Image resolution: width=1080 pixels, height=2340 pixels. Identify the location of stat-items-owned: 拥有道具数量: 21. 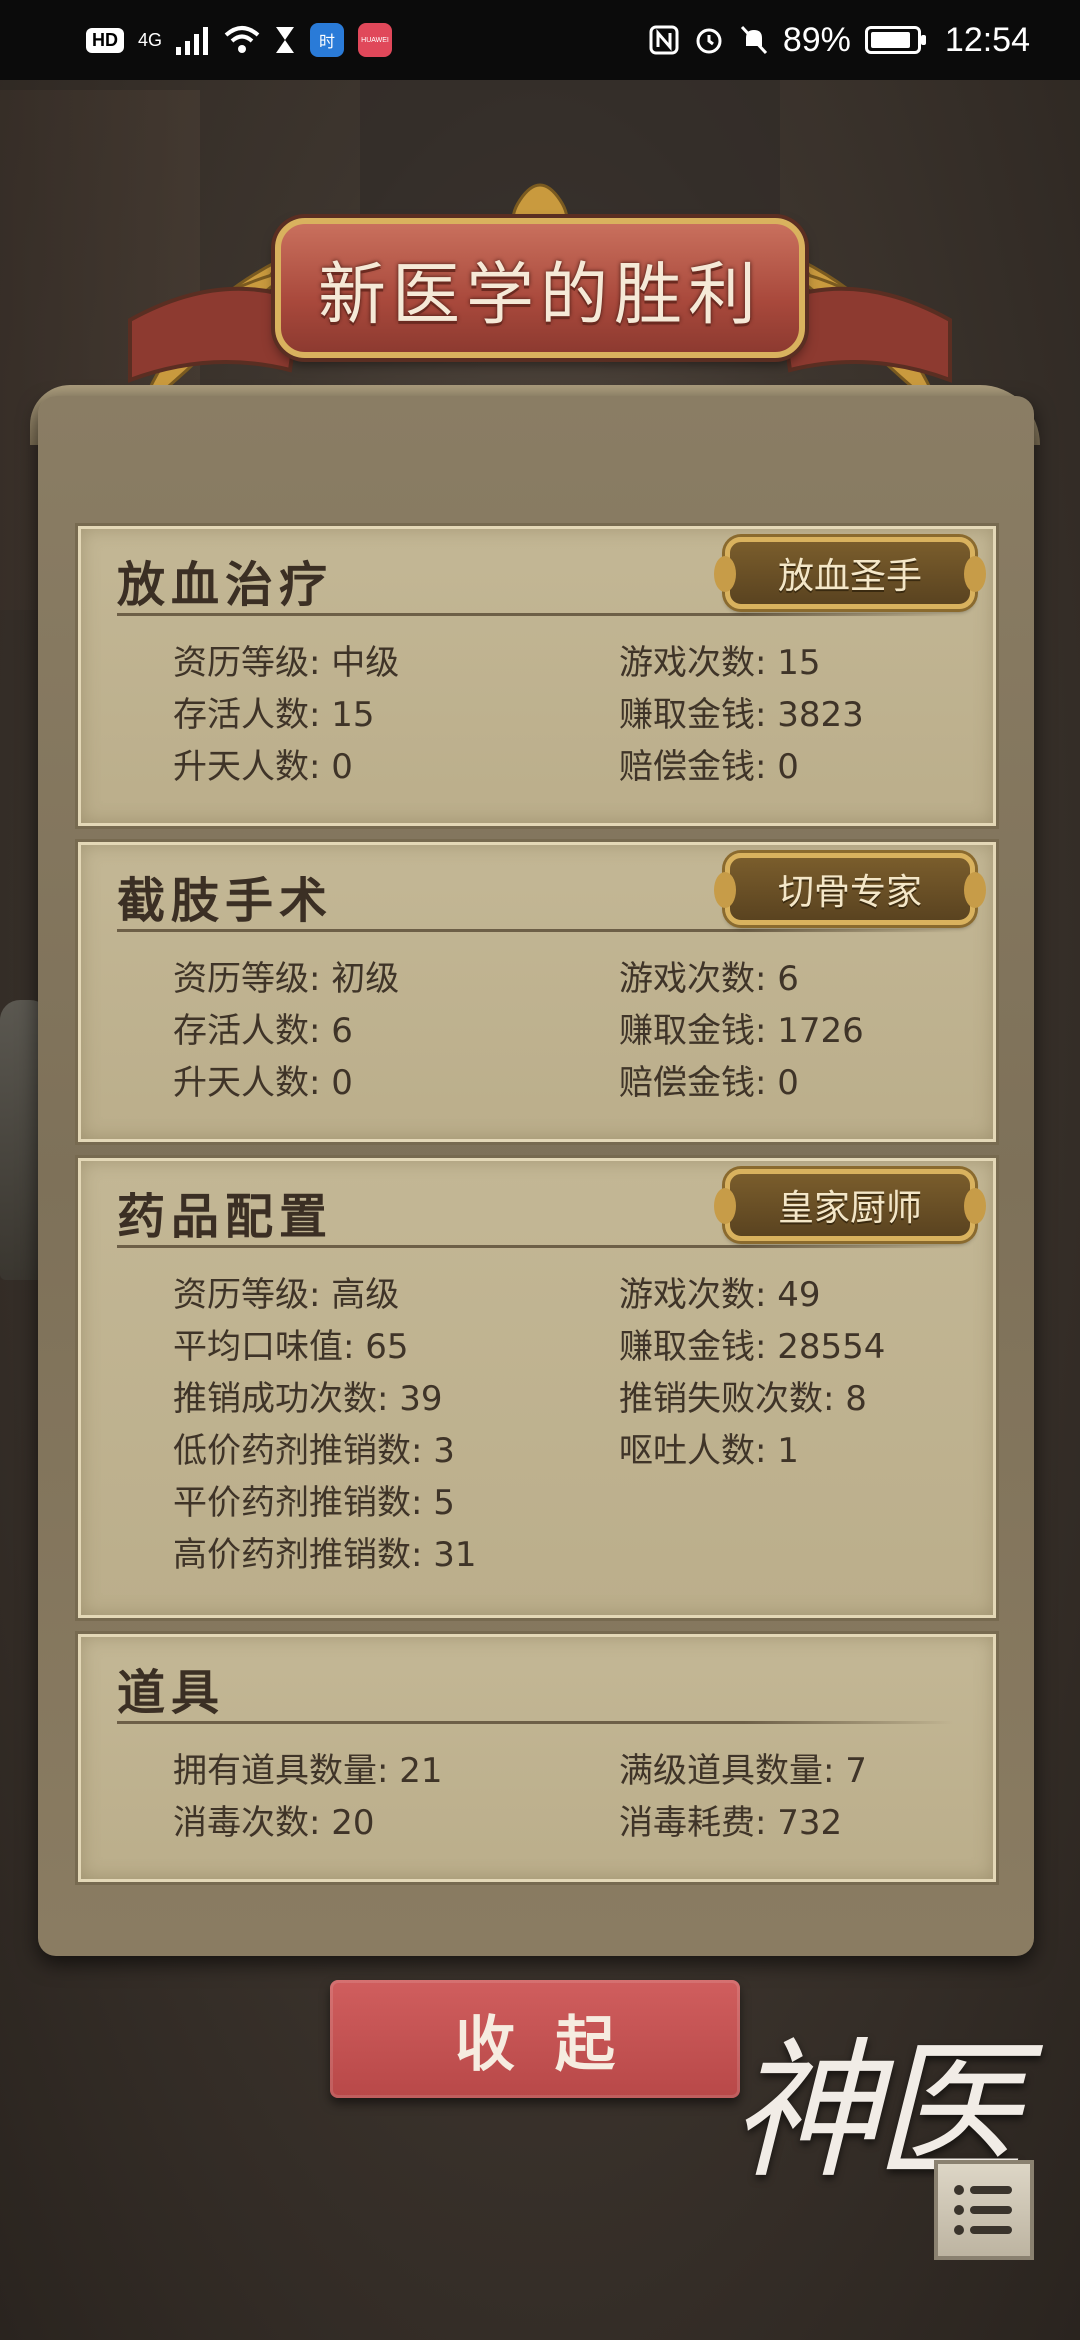
(308, 1771).